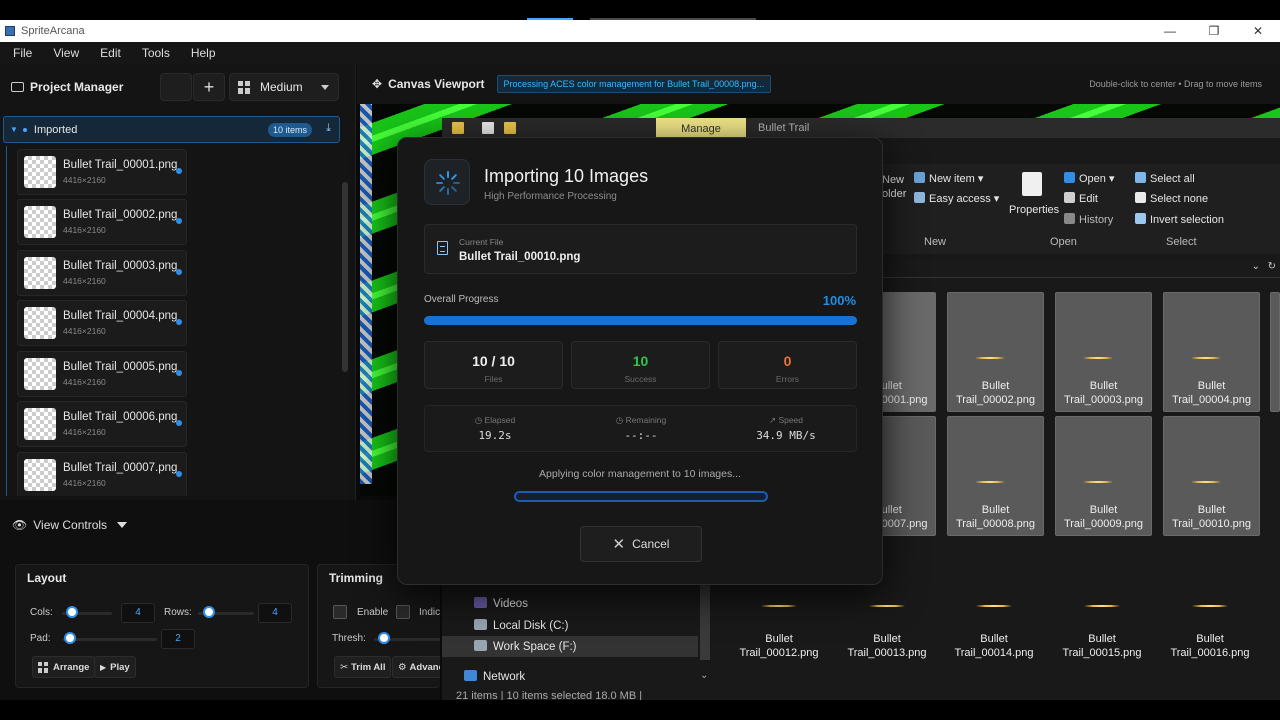 Image resolution: width=1280 pixels, height=720 pixels. What do you see at coordinates (66, 53) in the screenshot?
I see `menu-view: View` at bounding box center [66, 53].